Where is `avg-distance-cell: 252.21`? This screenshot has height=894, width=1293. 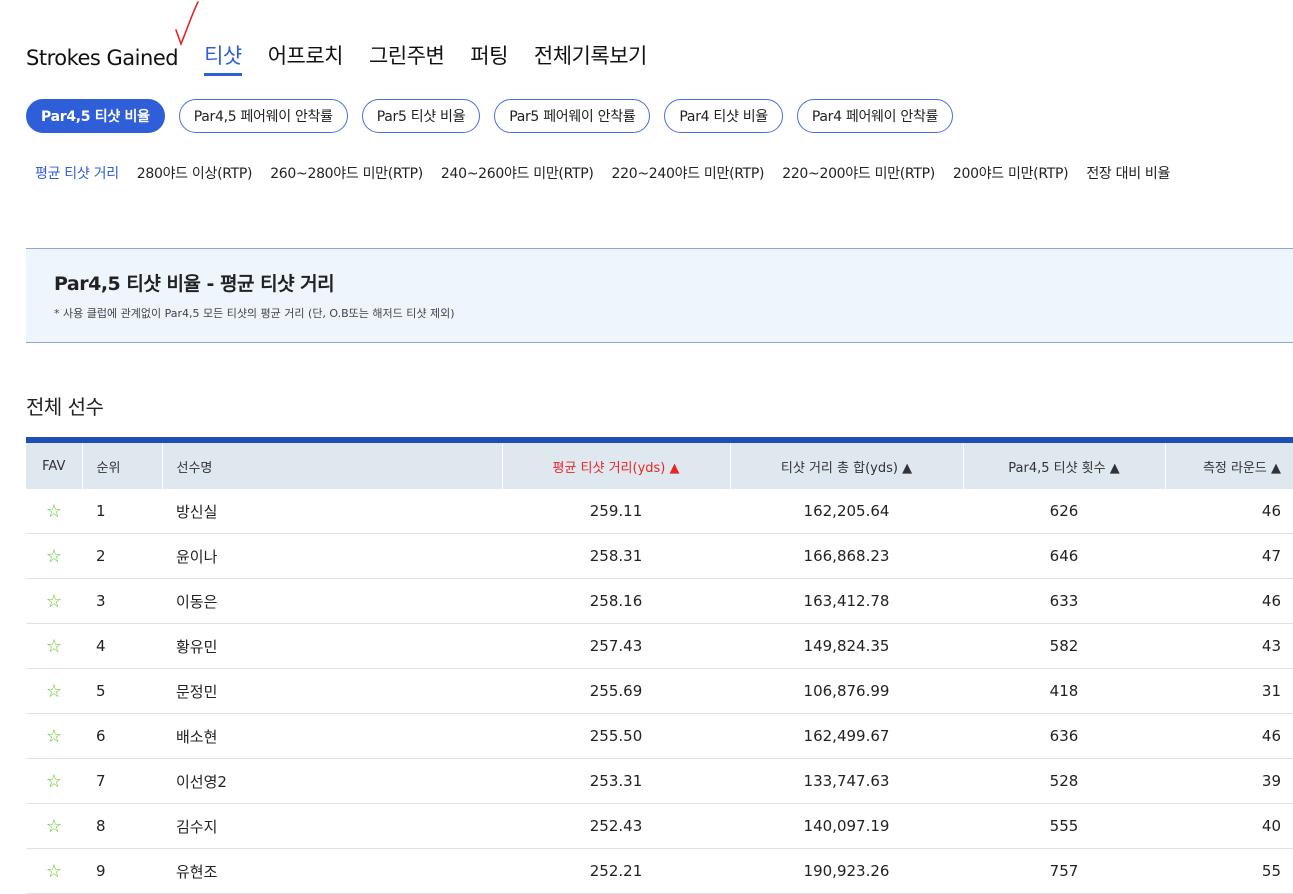
avg-distance-cell: 252.21 is located at coordinates (616, 871).